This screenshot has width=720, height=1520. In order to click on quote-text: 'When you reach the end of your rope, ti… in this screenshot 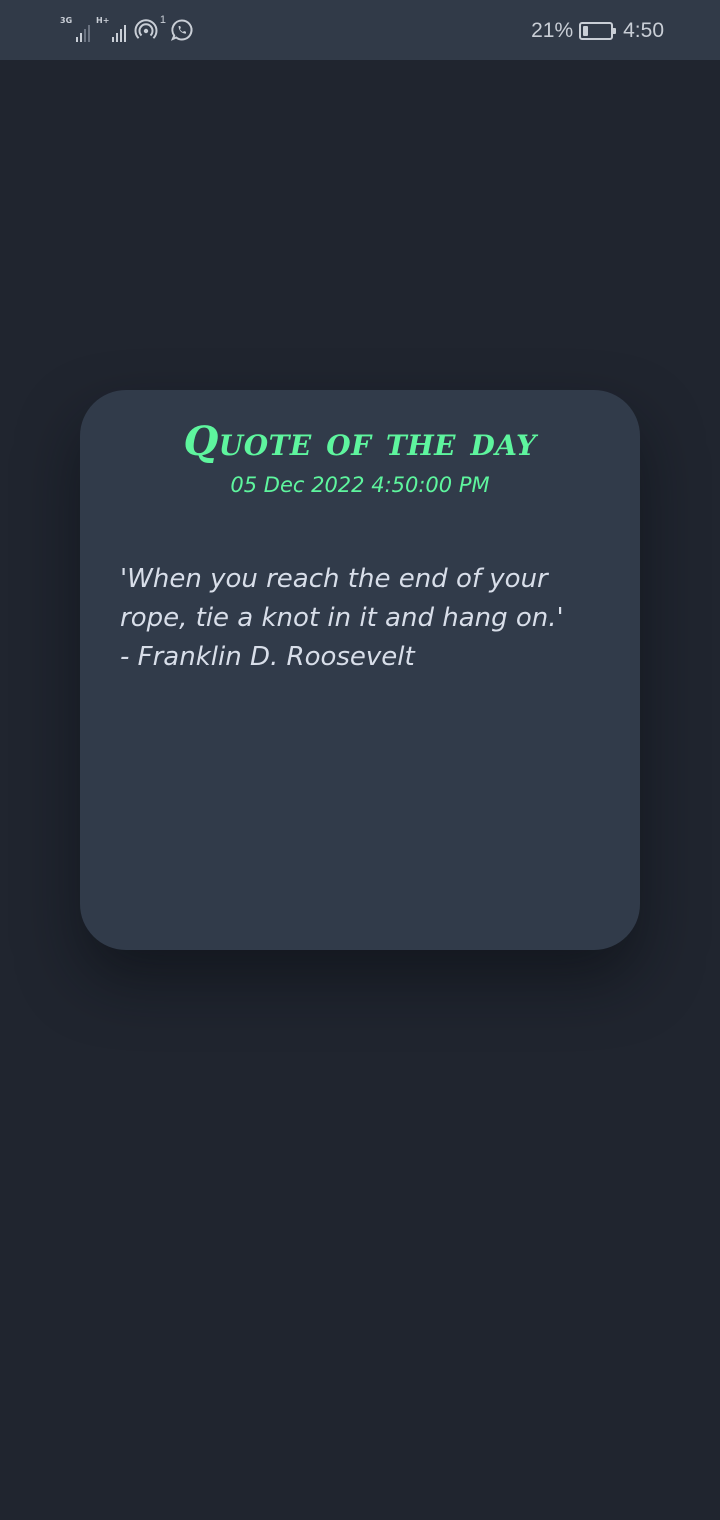, I will do `click(342, 598)`.